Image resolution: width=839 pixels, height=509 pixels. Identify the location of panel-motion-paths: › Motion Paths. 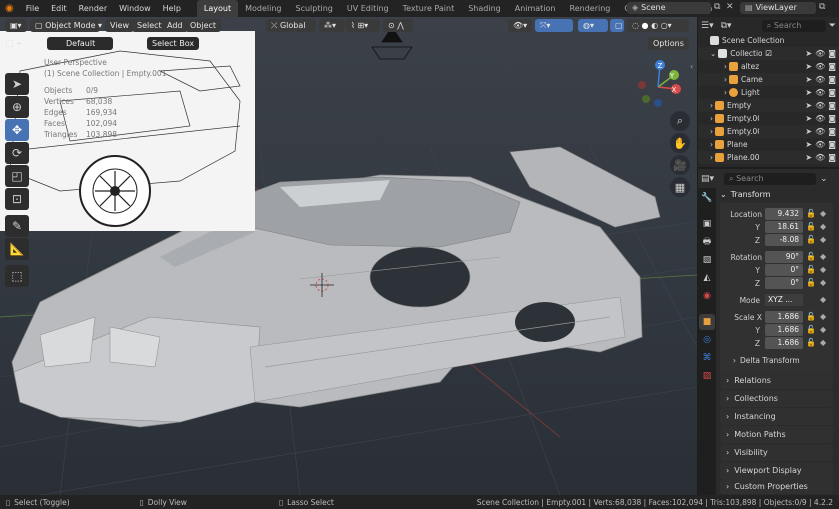
(776, 434).